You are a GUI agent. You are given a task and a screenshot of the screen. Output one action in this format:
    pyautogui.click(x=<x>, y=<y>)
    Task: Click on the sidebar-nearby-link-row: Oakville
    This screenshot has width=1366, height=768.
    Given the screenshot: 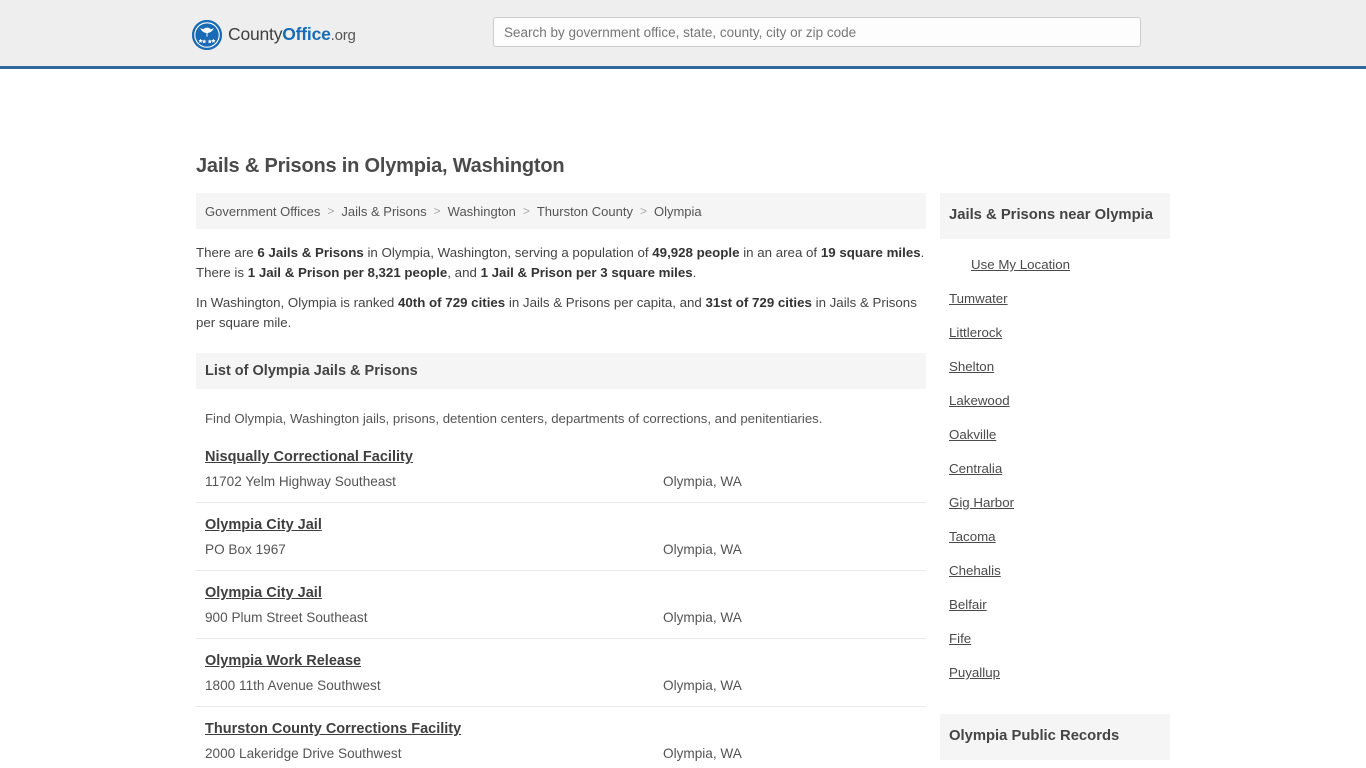 What is the action you would take?
    pyautogui.click(x=1055, y=435)
    